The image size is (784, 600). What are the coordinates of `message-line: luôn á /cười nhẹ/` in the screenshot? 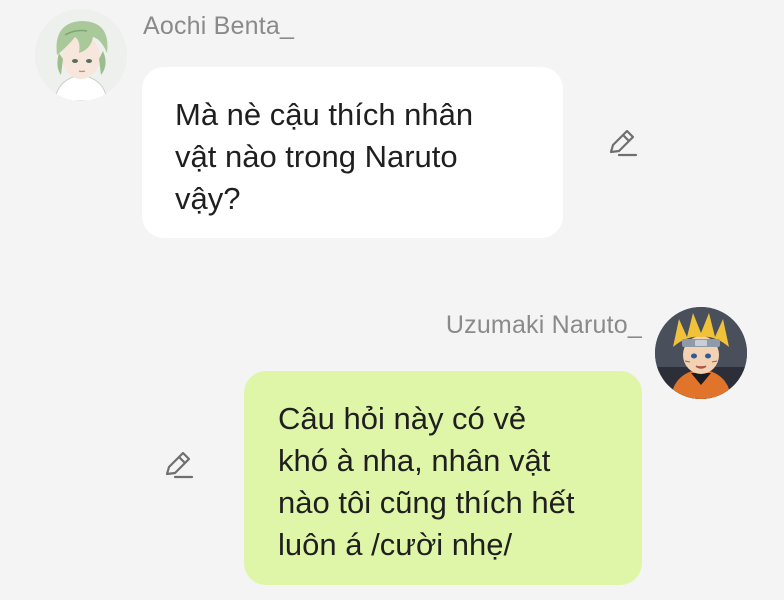 It's located at (395, 544).